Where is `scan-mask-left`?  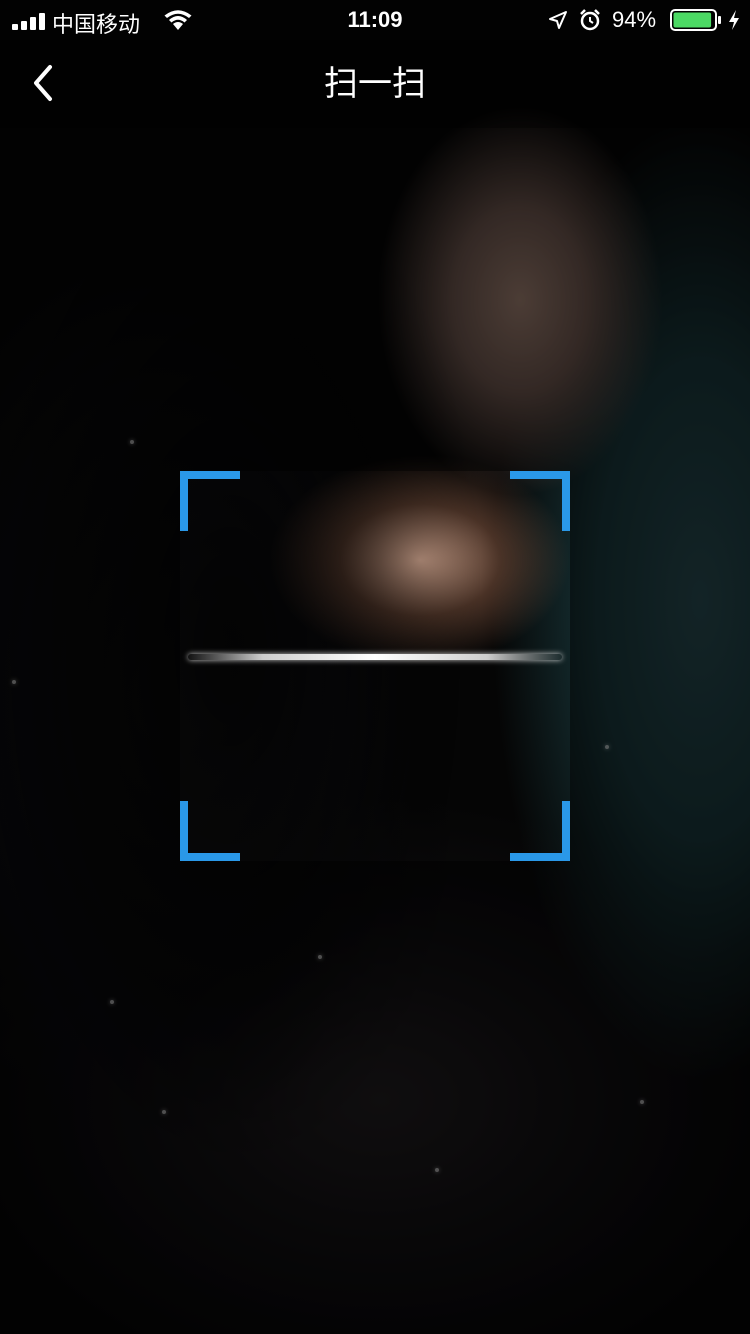 scan-mask-left is located at coordinates (90, 666).